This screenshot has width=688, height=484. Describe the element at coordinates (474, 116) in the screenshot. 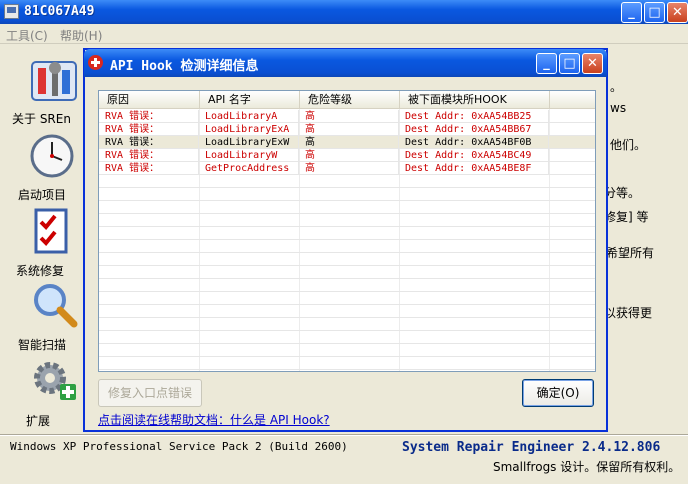

I see `table-cell-module: Dest Addr: 0xAA54BB25` at that location.